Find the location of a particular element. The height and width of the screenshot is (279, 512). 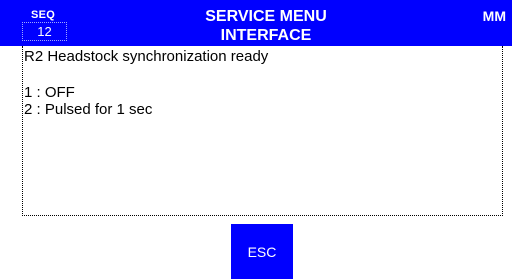

seq-label: SEQ is located at coordinates (43, 15).